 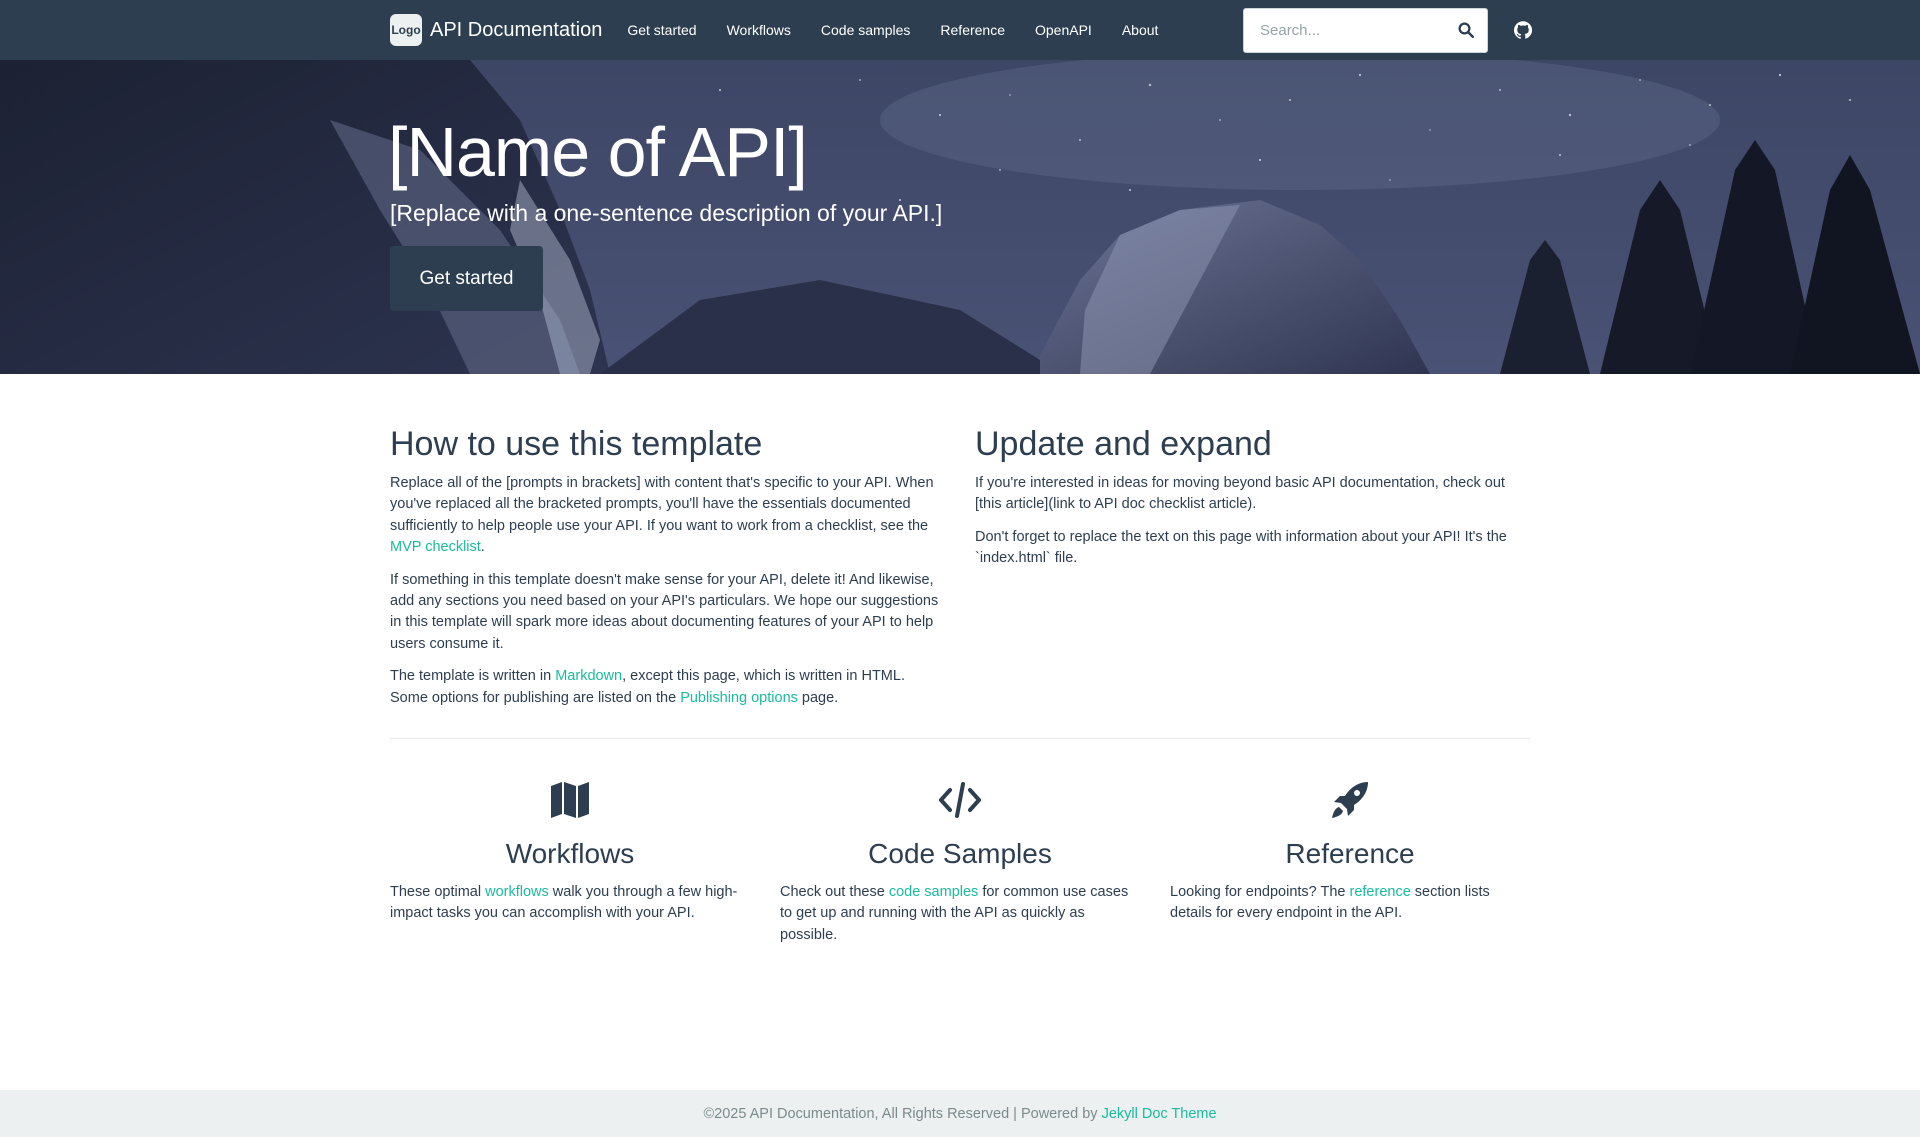 What do you see at coordinates (435, 547) in the screenshot?
I see `mvp-checklist-link: MVP checklist` at bounding box center [435, 547].